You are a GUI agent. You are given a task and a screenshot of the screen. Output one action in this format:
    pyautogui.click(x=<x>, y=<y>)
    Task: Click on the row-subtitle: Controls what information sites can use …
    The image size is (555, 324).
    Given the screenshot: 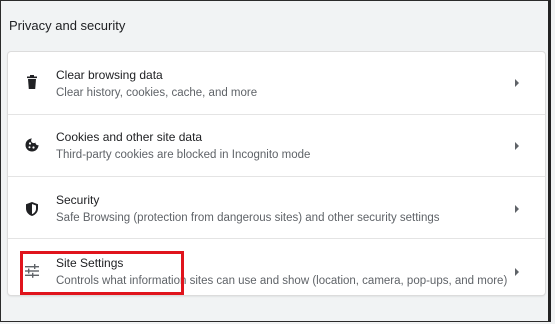 What is the action you would take?
    pyautogui.click(x=282, y=281)
    